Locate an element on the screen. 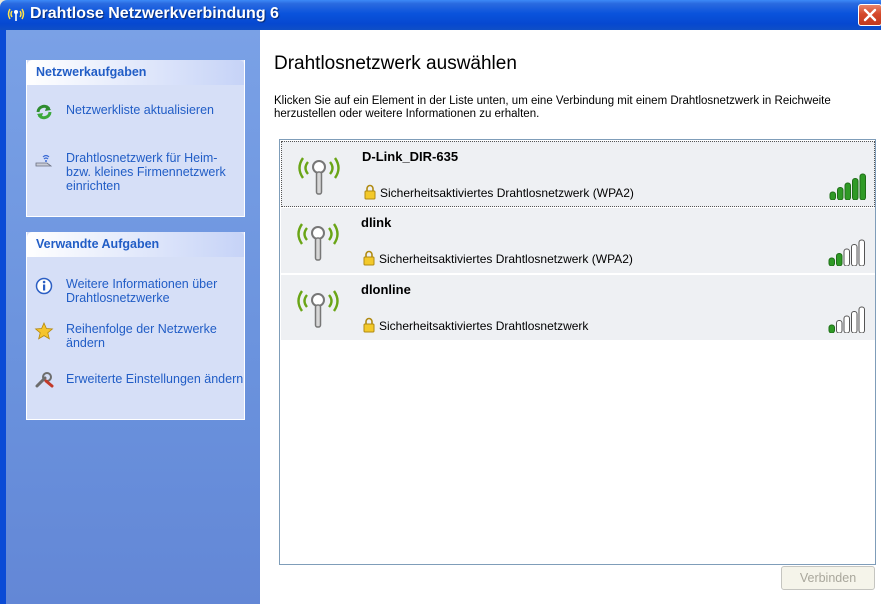  close-icon is located at coordinates (870, 15).